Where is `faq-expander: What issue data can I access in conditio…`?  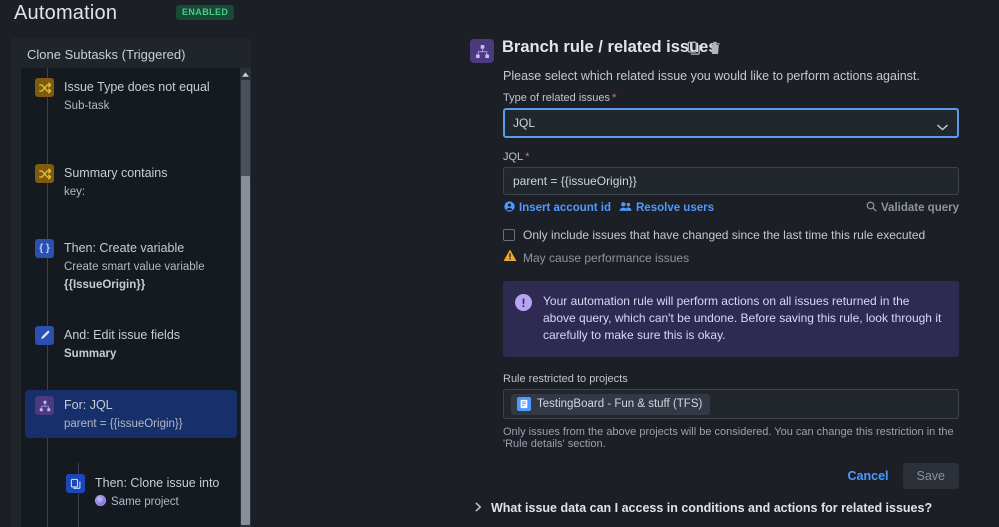 faq-expander: What issue data can I access in conditio… is located at coordinates (717, 508).